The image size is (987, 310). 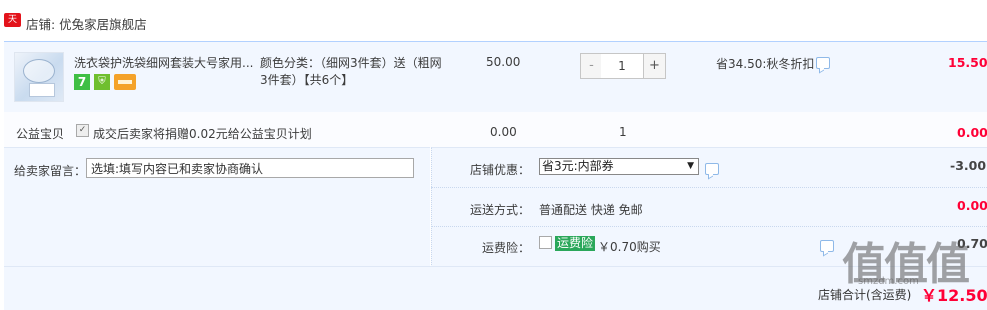 What do you see at coordinates (102, 82) in the screenshot?
I see `shield-icon: ⛨` at bounding box center [102, 82].